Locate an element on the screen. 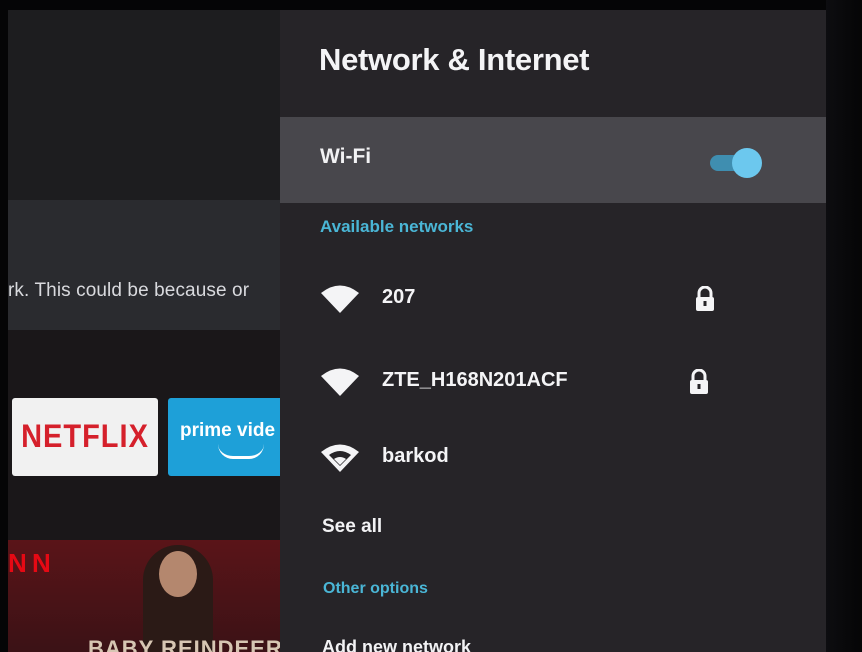  page-title: Network & Internet is located at coordinates (454, 59).